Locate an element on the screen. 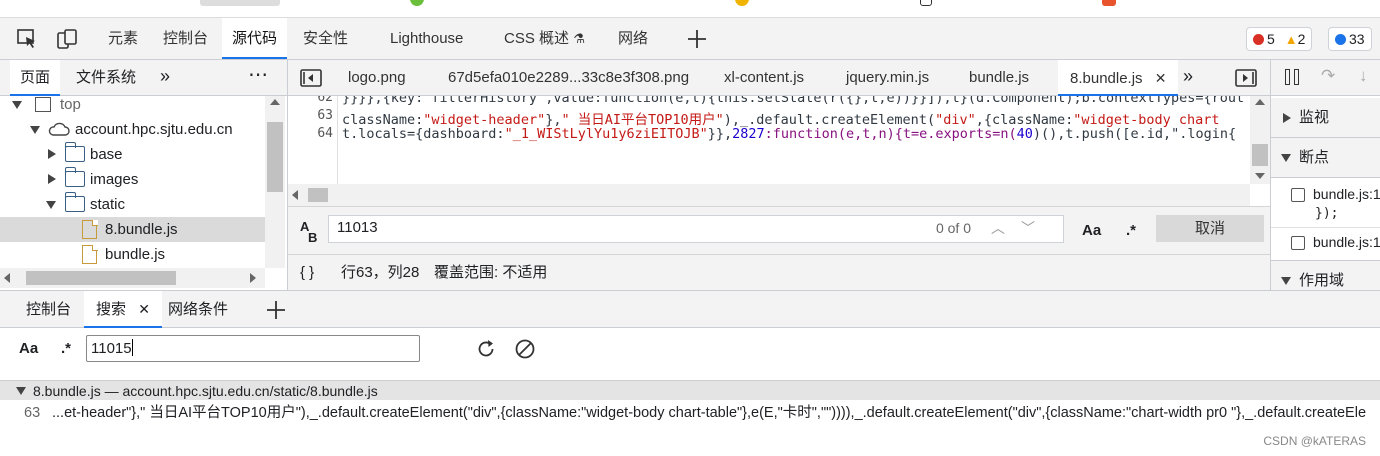 This screenshot has height=456, width=1380. tree-item-8-bundle-js: 8.bundle.js is located at coordinates (132, 229).